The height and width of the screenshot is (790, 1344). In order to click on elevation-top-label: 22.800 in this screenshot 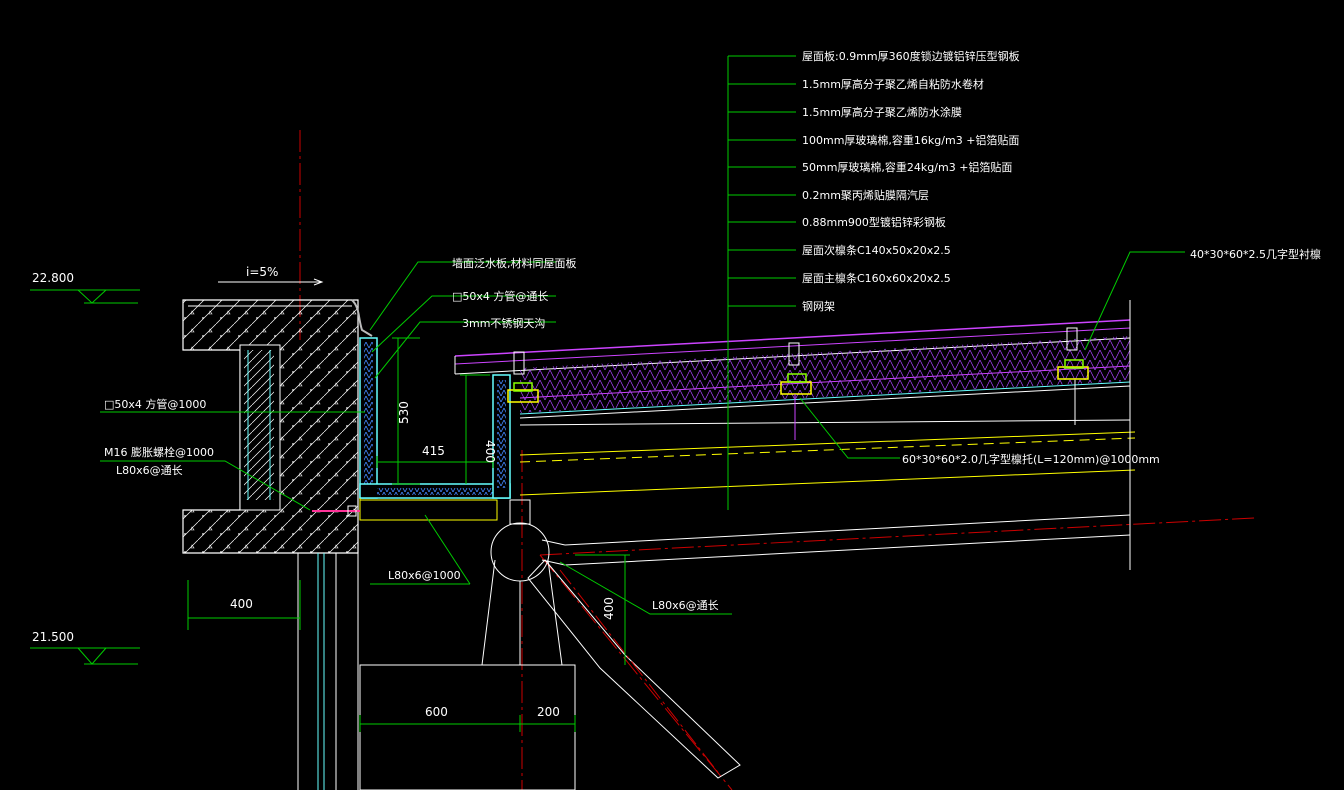, I will do `click(53, 278)`.